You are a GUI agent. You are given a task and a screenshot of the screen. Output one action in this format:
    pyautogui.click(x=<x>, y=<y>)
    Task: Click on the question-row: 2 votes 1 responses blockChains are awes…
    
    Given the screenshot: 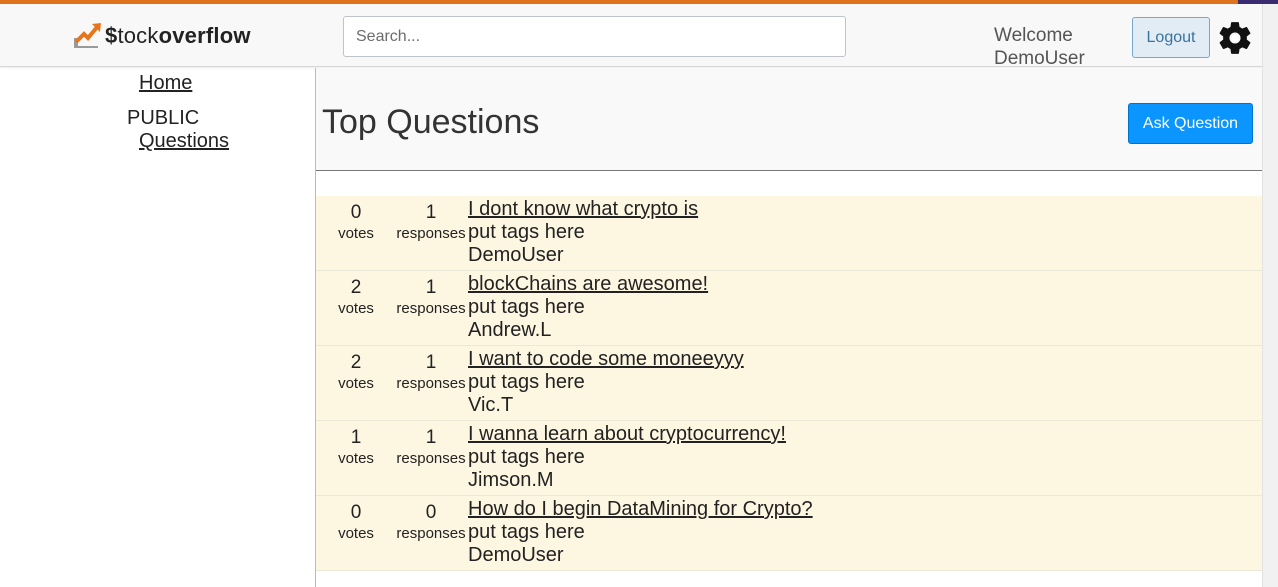 What is the action you would take?
    pyautogui.click(x=789, y=308)
    